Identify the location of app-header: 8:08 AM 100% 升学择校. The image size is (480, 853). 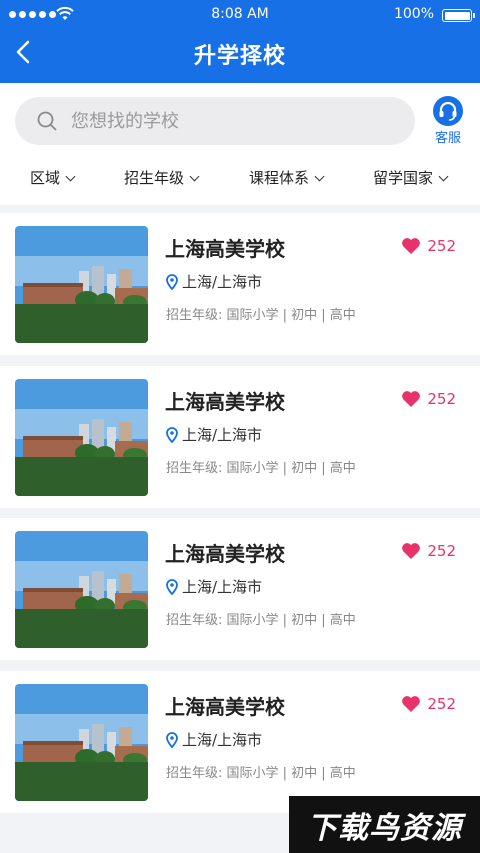
(240, 41).